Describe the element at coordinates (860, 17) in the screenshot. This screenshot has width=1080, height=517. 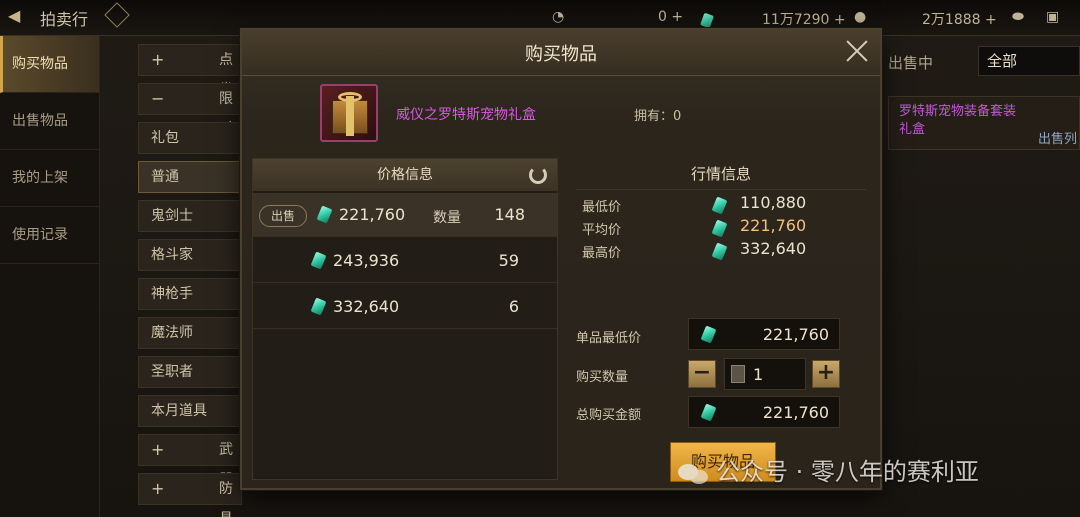
I see `gold-coin-icon: ●` at that location.